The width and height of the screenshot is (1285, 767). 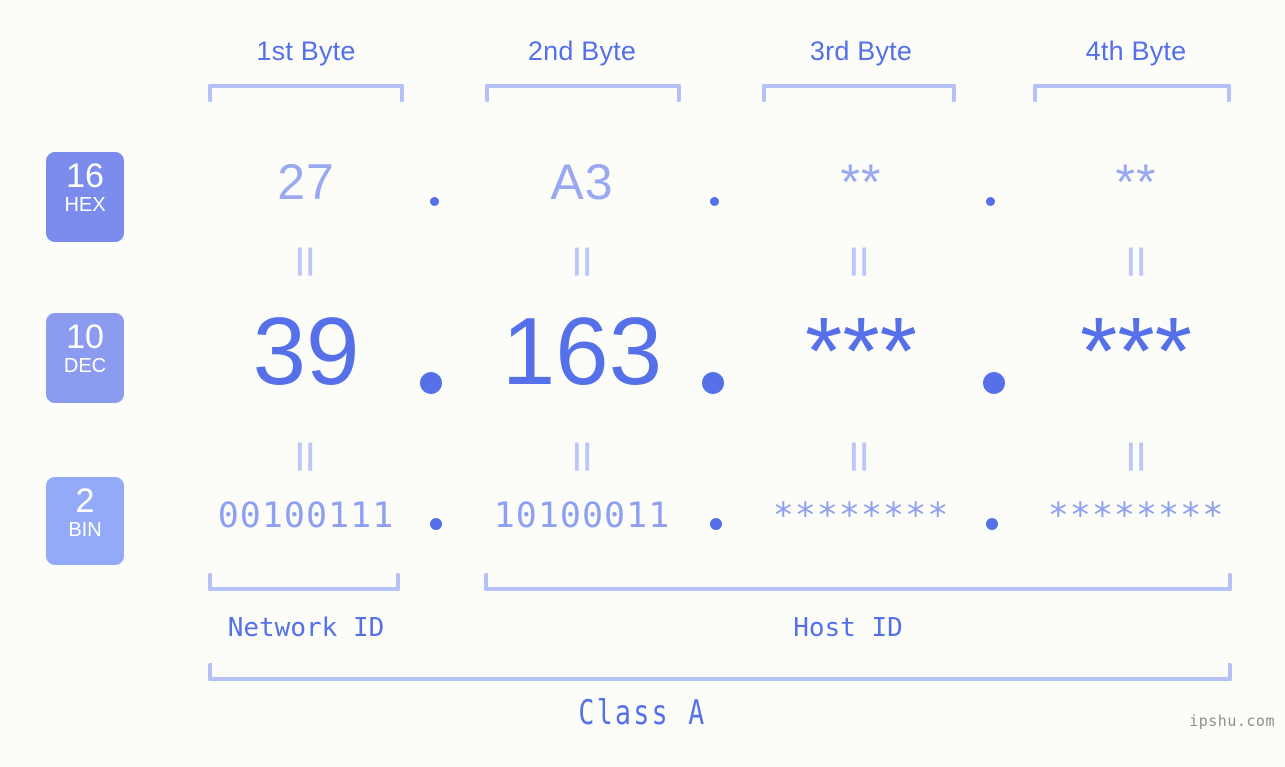 I want to click on byte-header-4: 4th Byte, so click(x=1136, y=51).